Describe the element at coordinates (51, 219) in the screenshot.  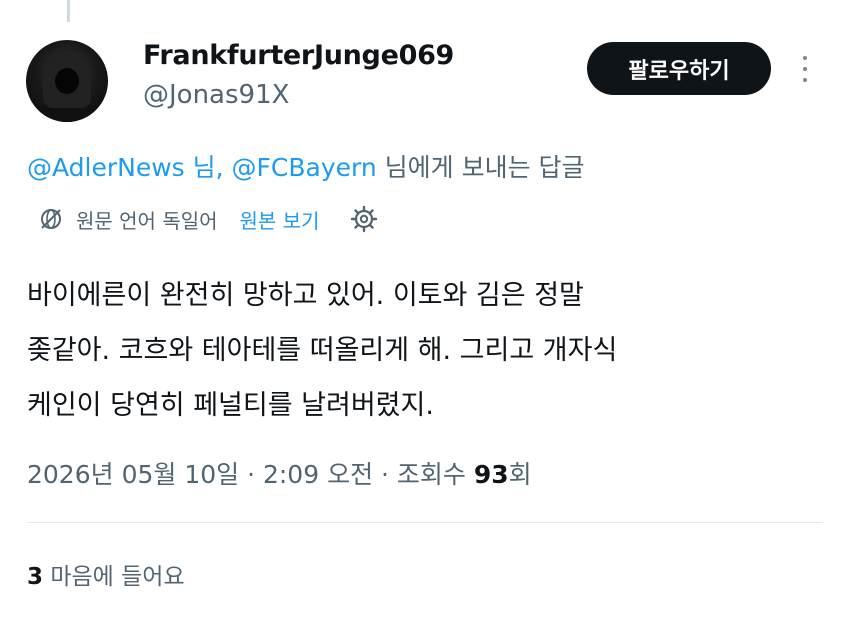
I see `globe-slash-icon` at that location.